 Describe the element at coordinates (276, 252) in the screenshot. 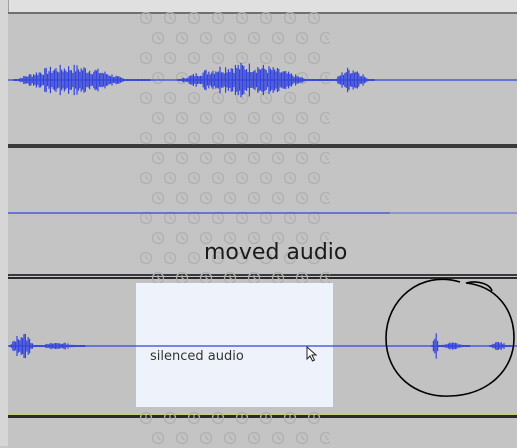

I see `moved-audio-label: moved audio` at that location.